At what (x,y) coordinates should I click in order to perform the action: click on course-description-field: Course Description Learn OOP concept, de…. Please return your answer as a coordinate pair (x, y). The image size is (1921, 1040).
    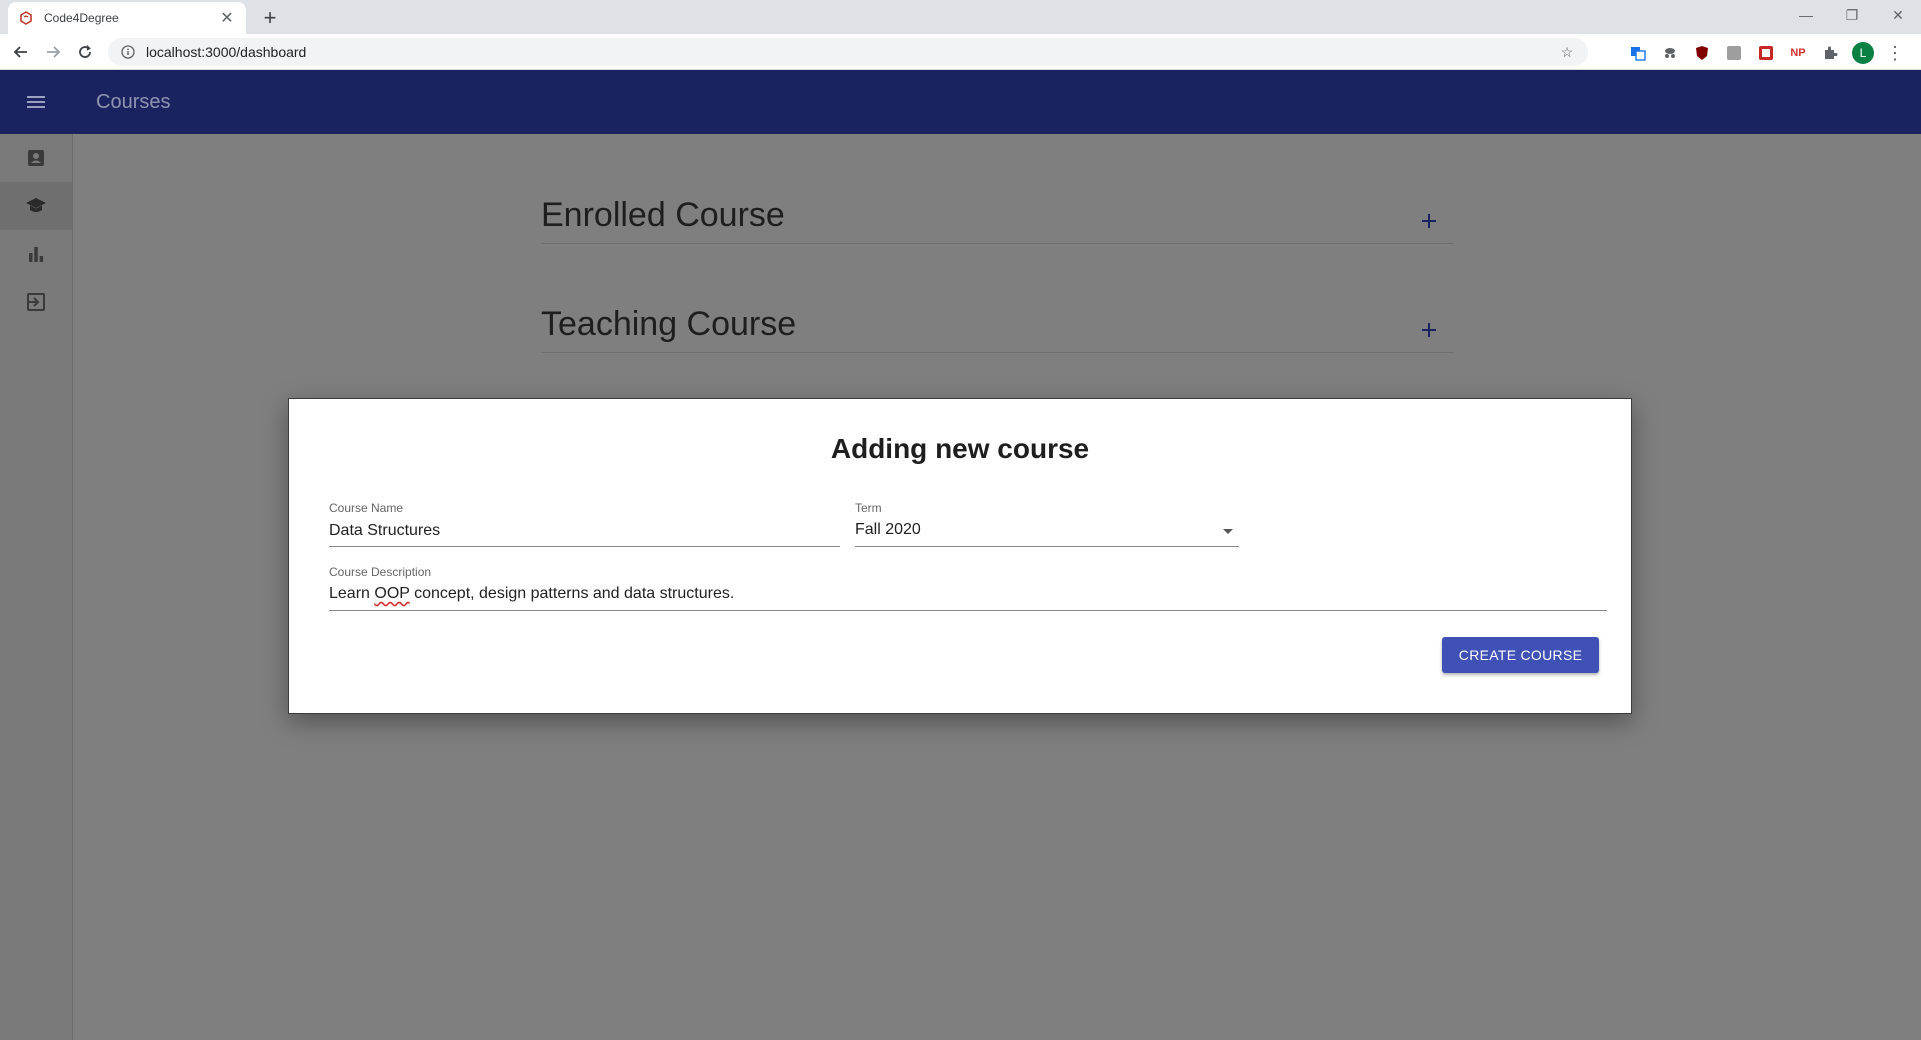
    Looking at the image, I should click on (968, 588).